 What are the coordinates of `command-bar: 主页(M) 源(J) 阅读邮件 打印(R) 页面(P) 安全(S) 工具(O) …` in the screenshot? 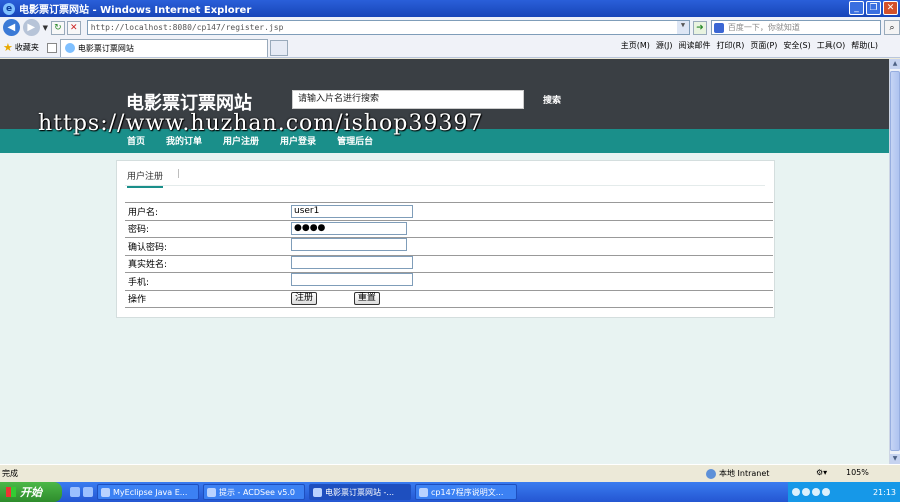 It's located at (749, 45).